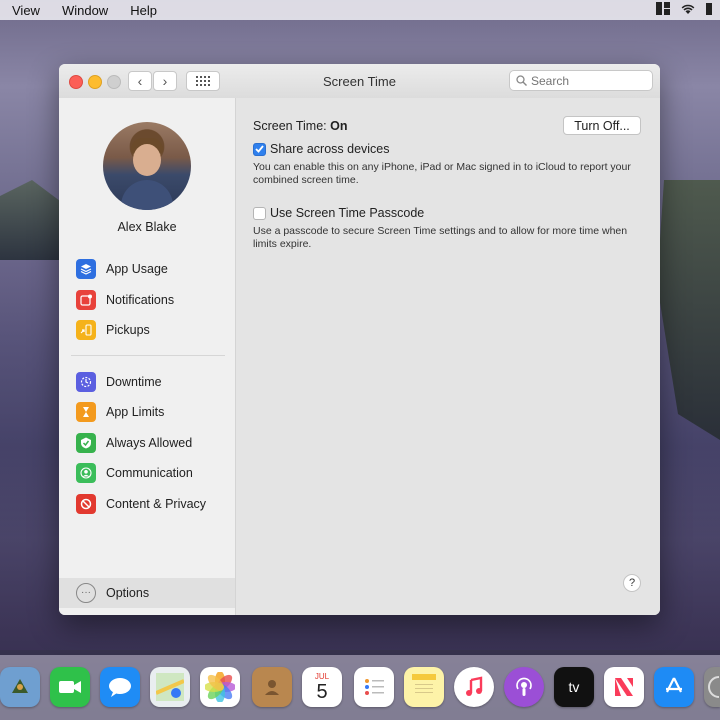 Image resolution: width=720 pixels, height=720 pixels. Describe the element at coordinates (521, 80) in the screenshot. I see `search-icon` at that location.